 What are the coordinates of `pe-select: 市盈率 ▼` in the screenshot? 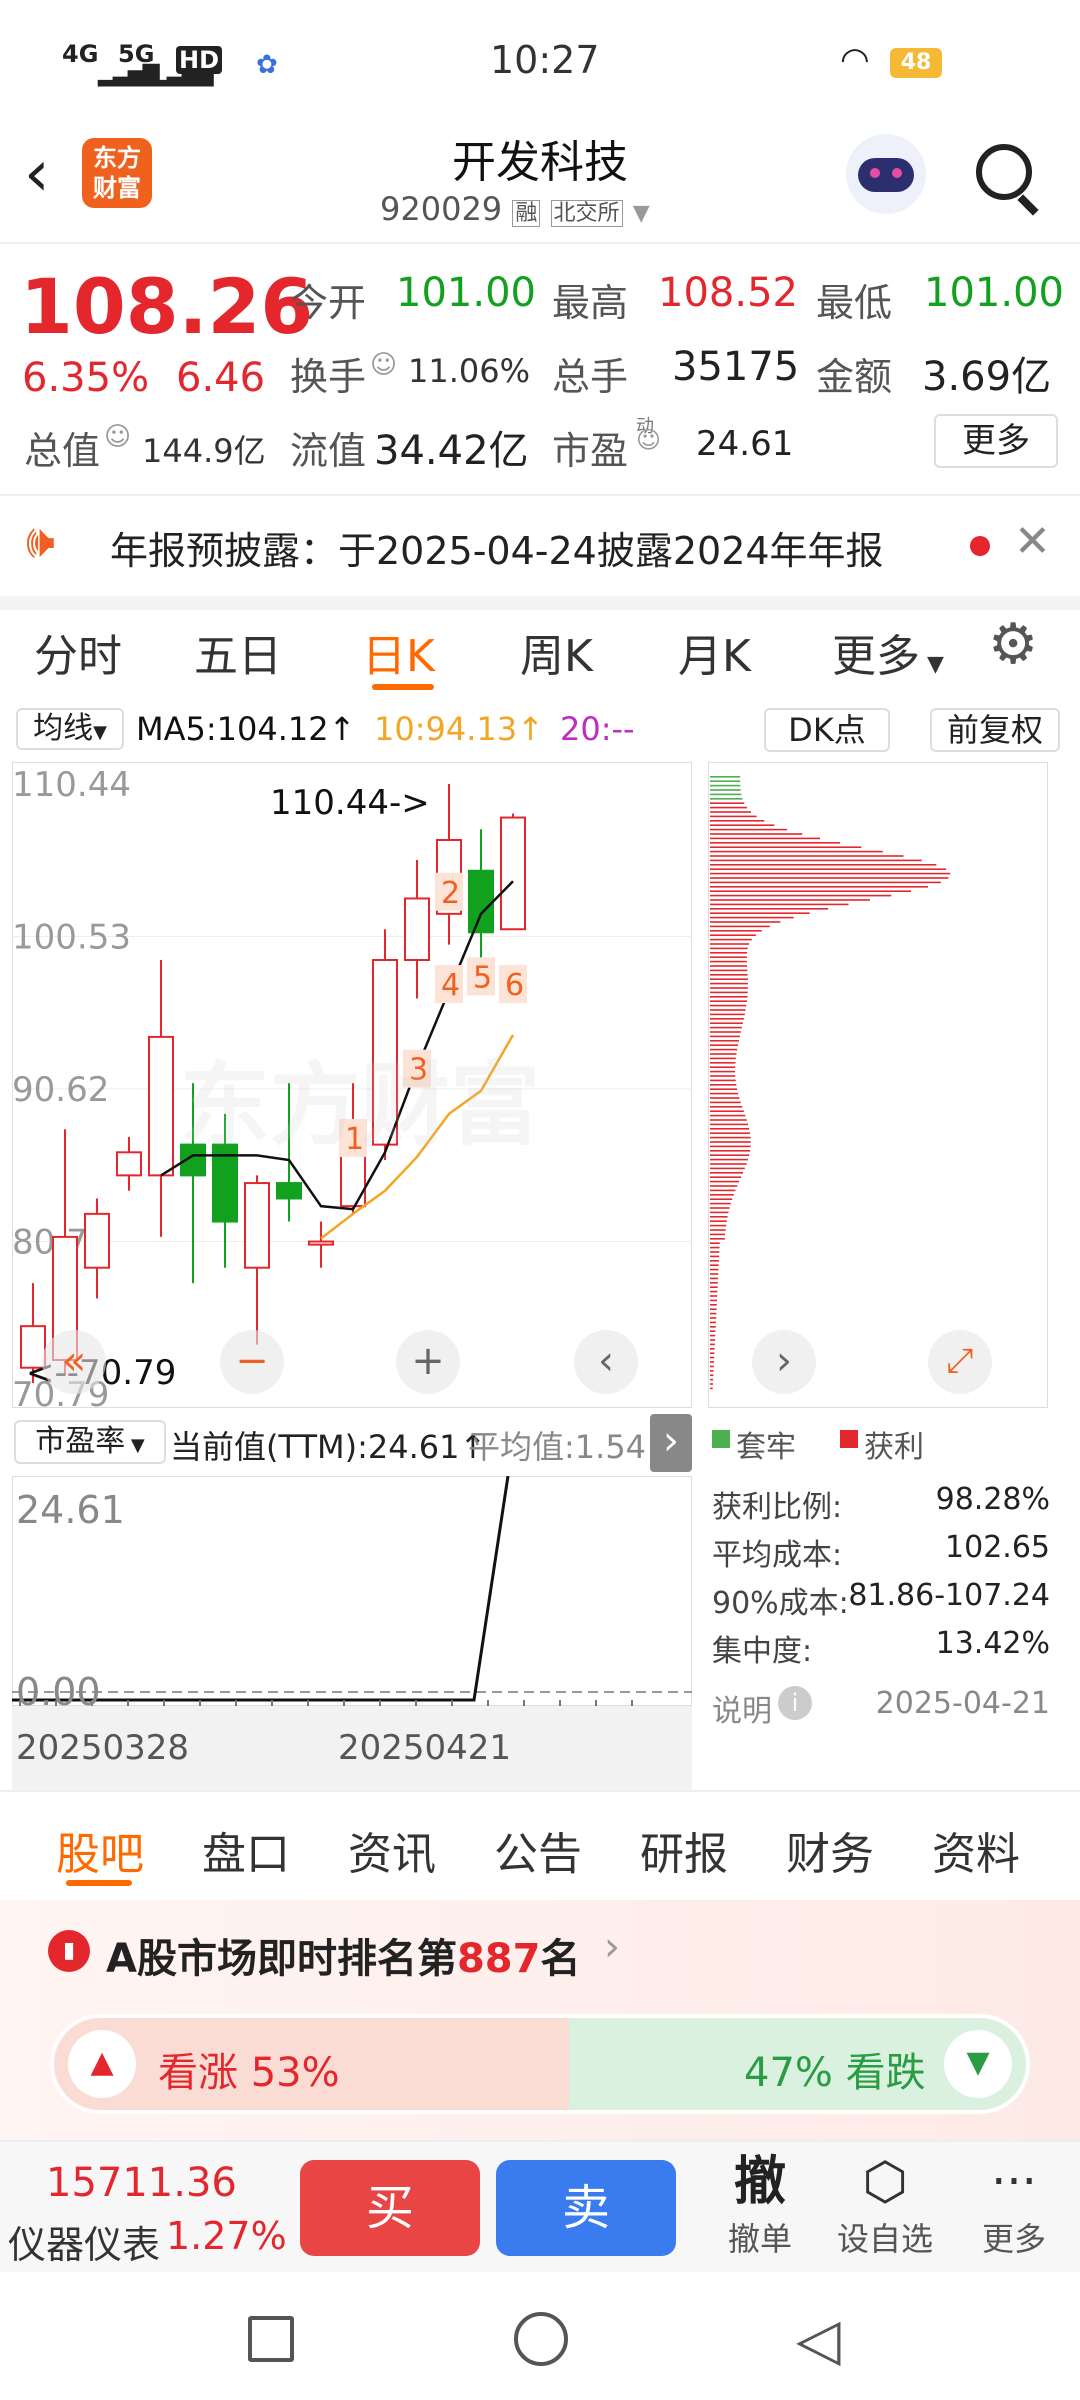 It's located at (90, 1442).